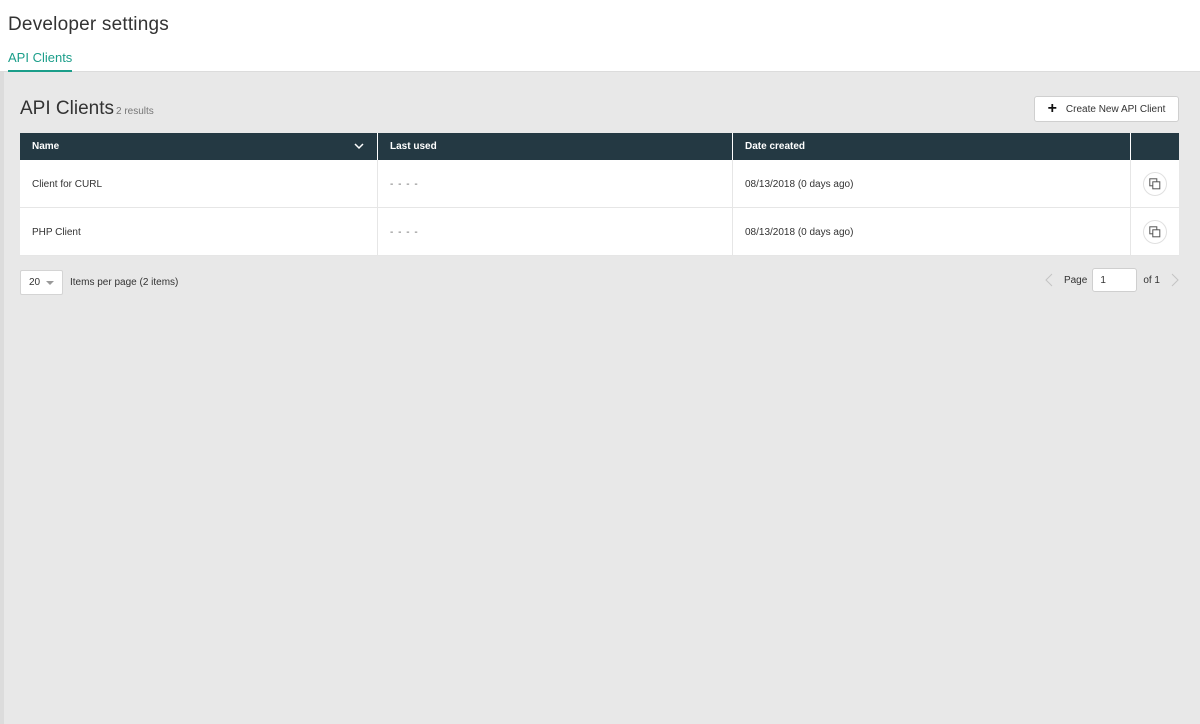  Describe the element at coordinates (1075, 280) in the screenshot. I see `page-label: Page` at that location.